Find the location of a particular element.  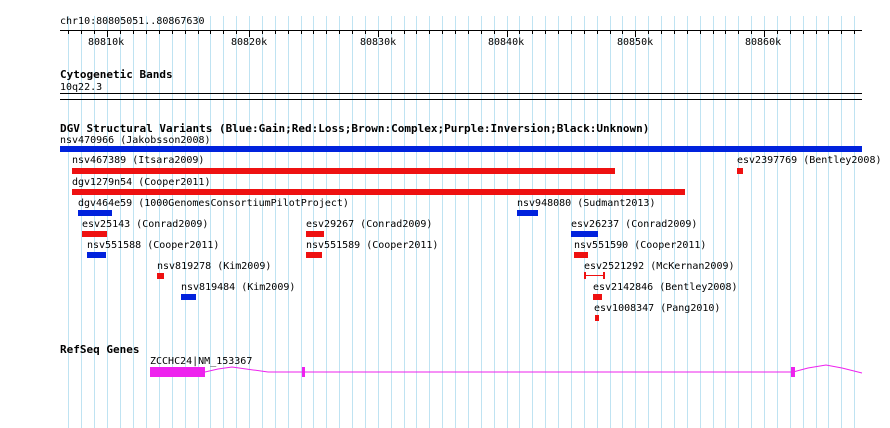

ruler-axis is located at coordinates (461, 30).